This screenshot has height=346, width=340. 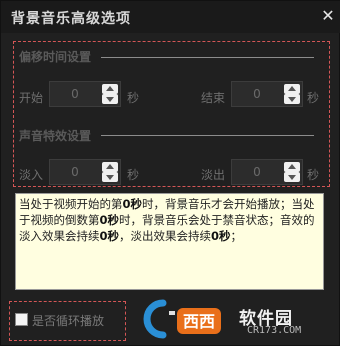 What do you see at coordinates (236, 236) in the screenshot?
I see `info-text: ；` at bounding box center [236, 236].